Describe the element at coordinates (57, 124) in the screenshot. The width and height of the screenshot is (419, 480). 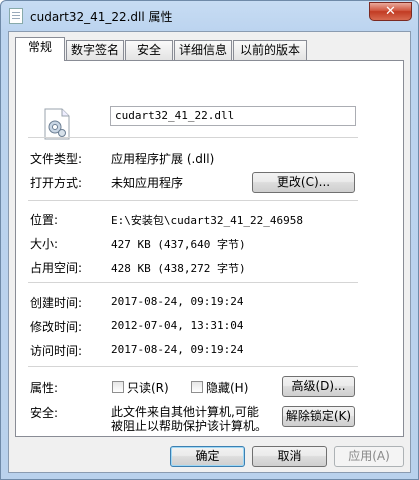
I see `dll-file-icon` at that location.